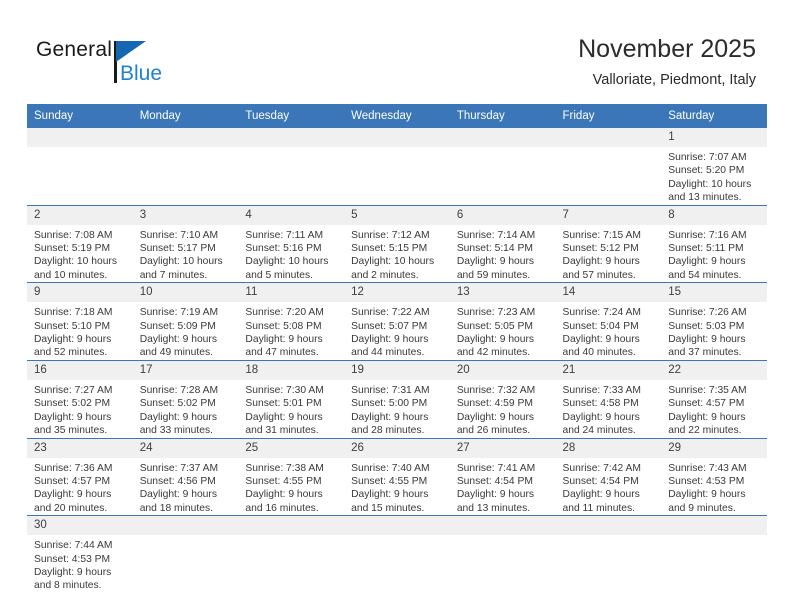 This screenshot has width=792, height=612. Describe the element at coordinates (601, 468) in the screenshot. I see `day-detail-line: Sunrise: 7:42 AM` at that location.